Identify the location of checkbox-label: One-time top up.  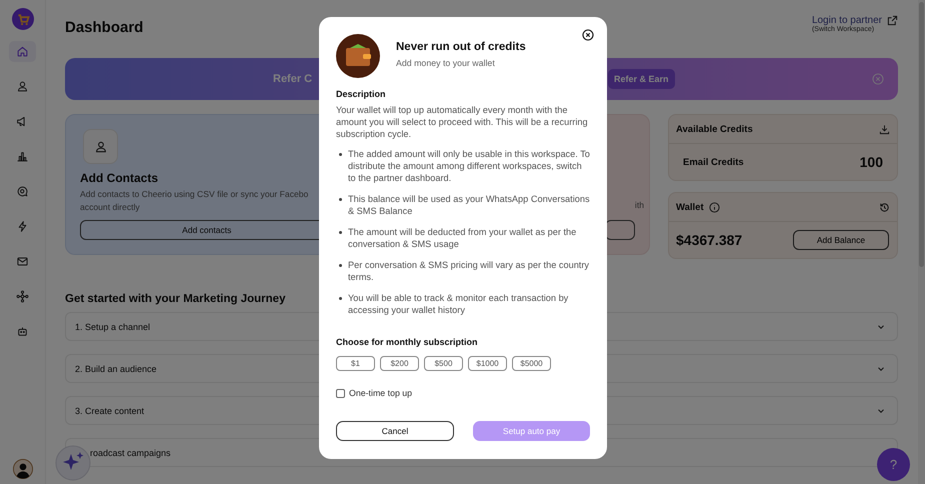
(380, 393).